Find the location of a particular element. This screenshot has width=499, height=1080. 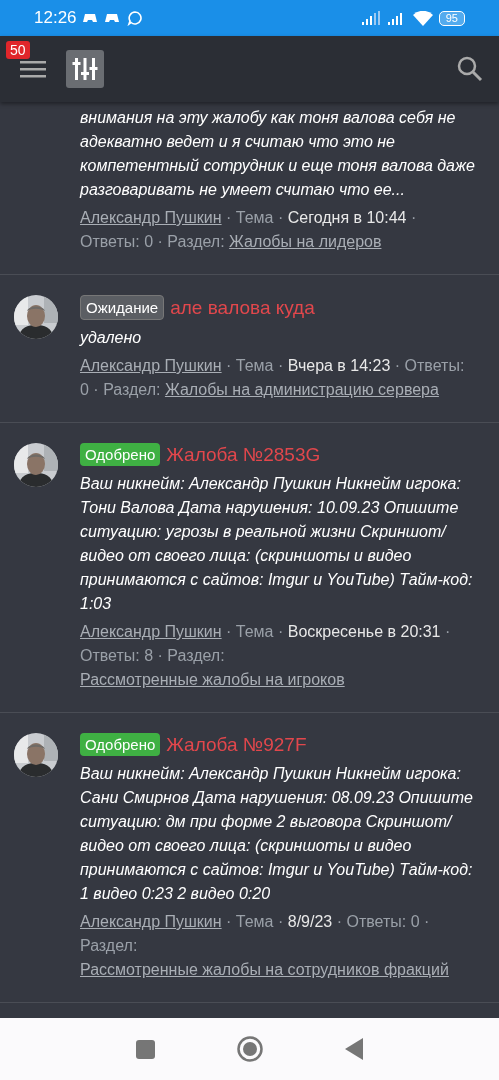

menu-icon is located at coordinates (33, 69).